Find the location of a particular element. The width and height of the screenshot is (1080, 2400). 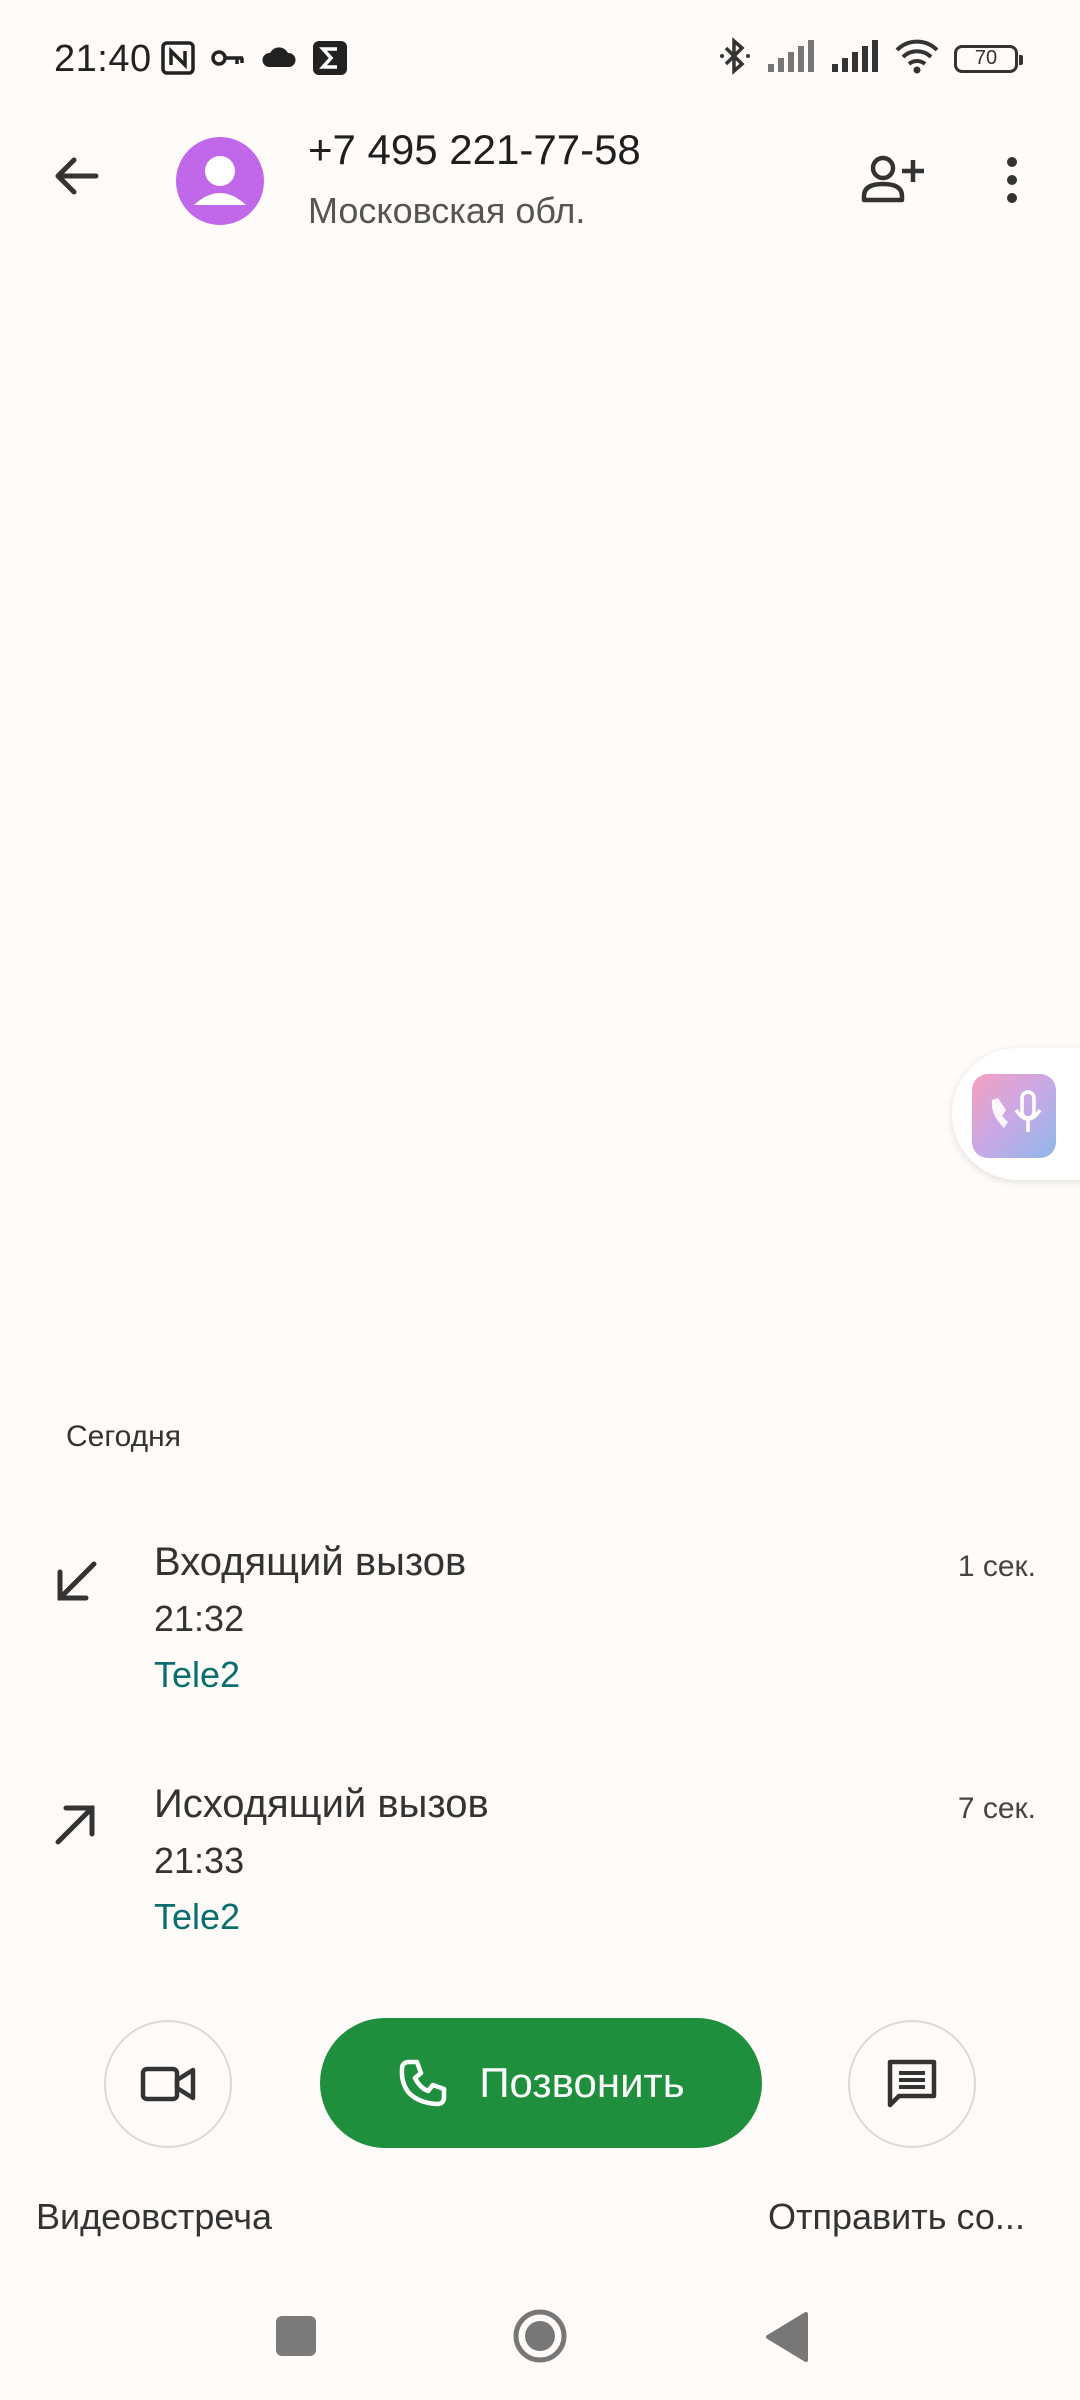

call-duration: 7 сек. is located at coordinates (996, 1808).